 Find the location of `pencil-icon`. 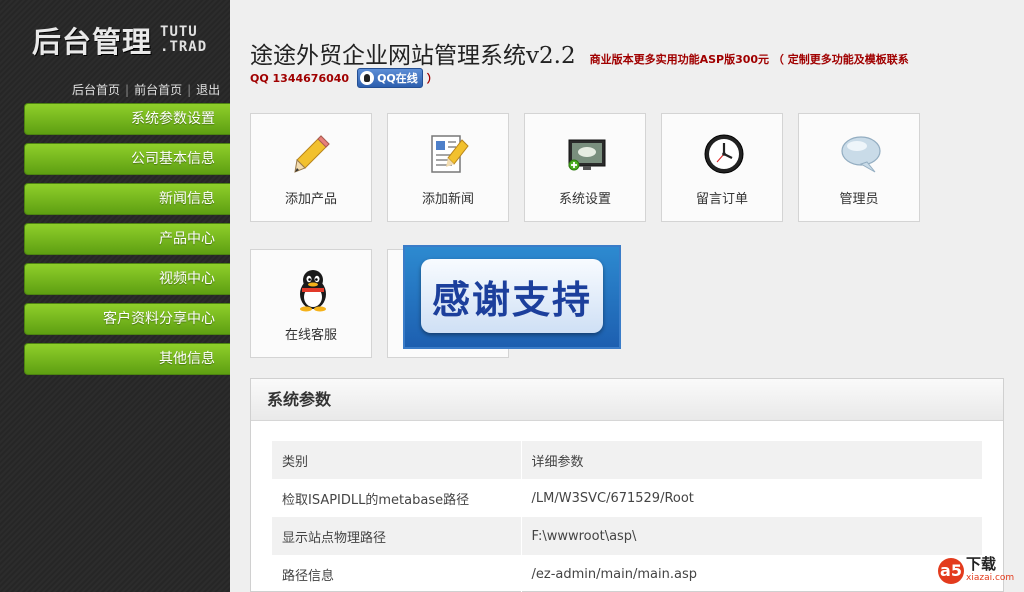

pencil-icon is located at coordinates (312, 154).